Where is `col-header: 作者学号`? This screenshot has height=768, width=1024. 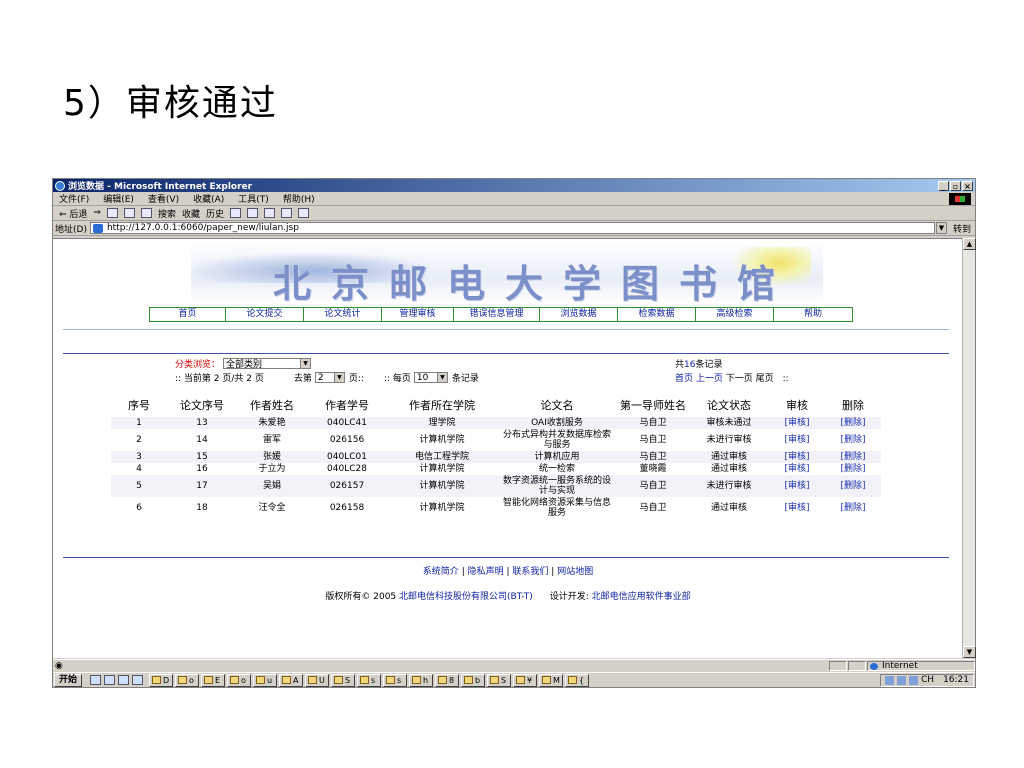
col-header: 作者学号 is located at coordinates (347, 405).